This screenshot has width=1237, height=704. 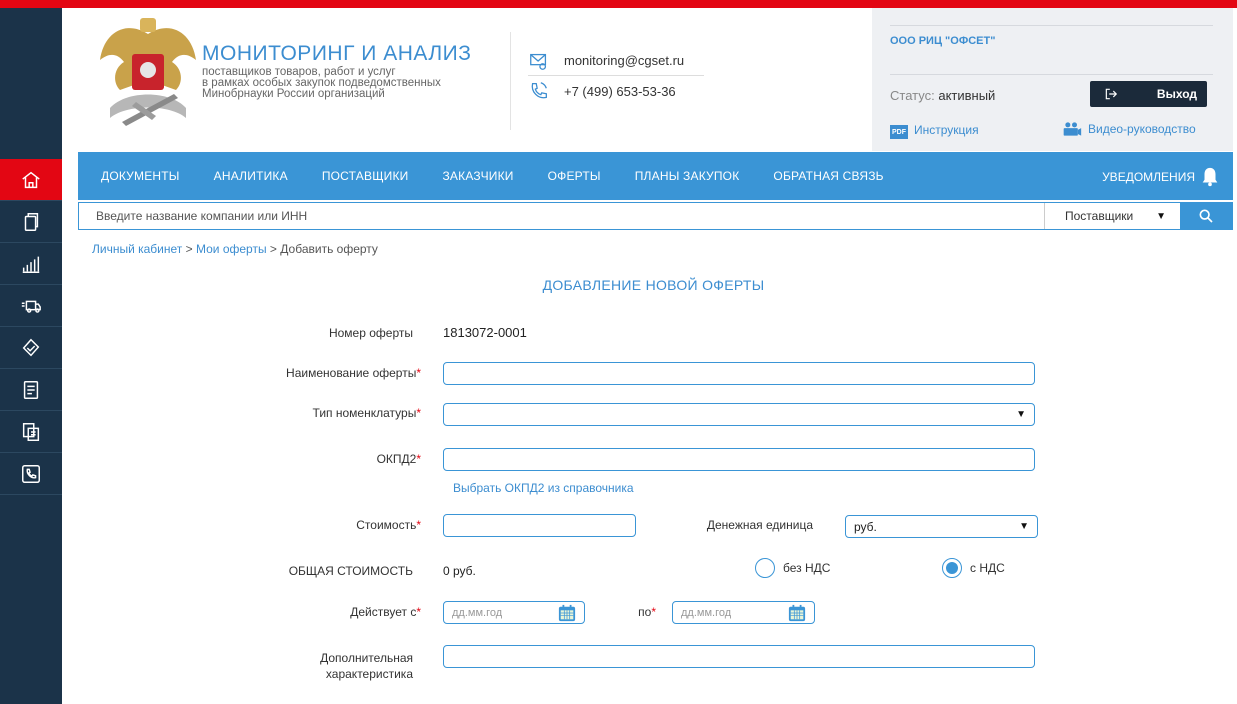 I want to click on vat-excluded-radio: без НДС, so click(x=792, y=568).